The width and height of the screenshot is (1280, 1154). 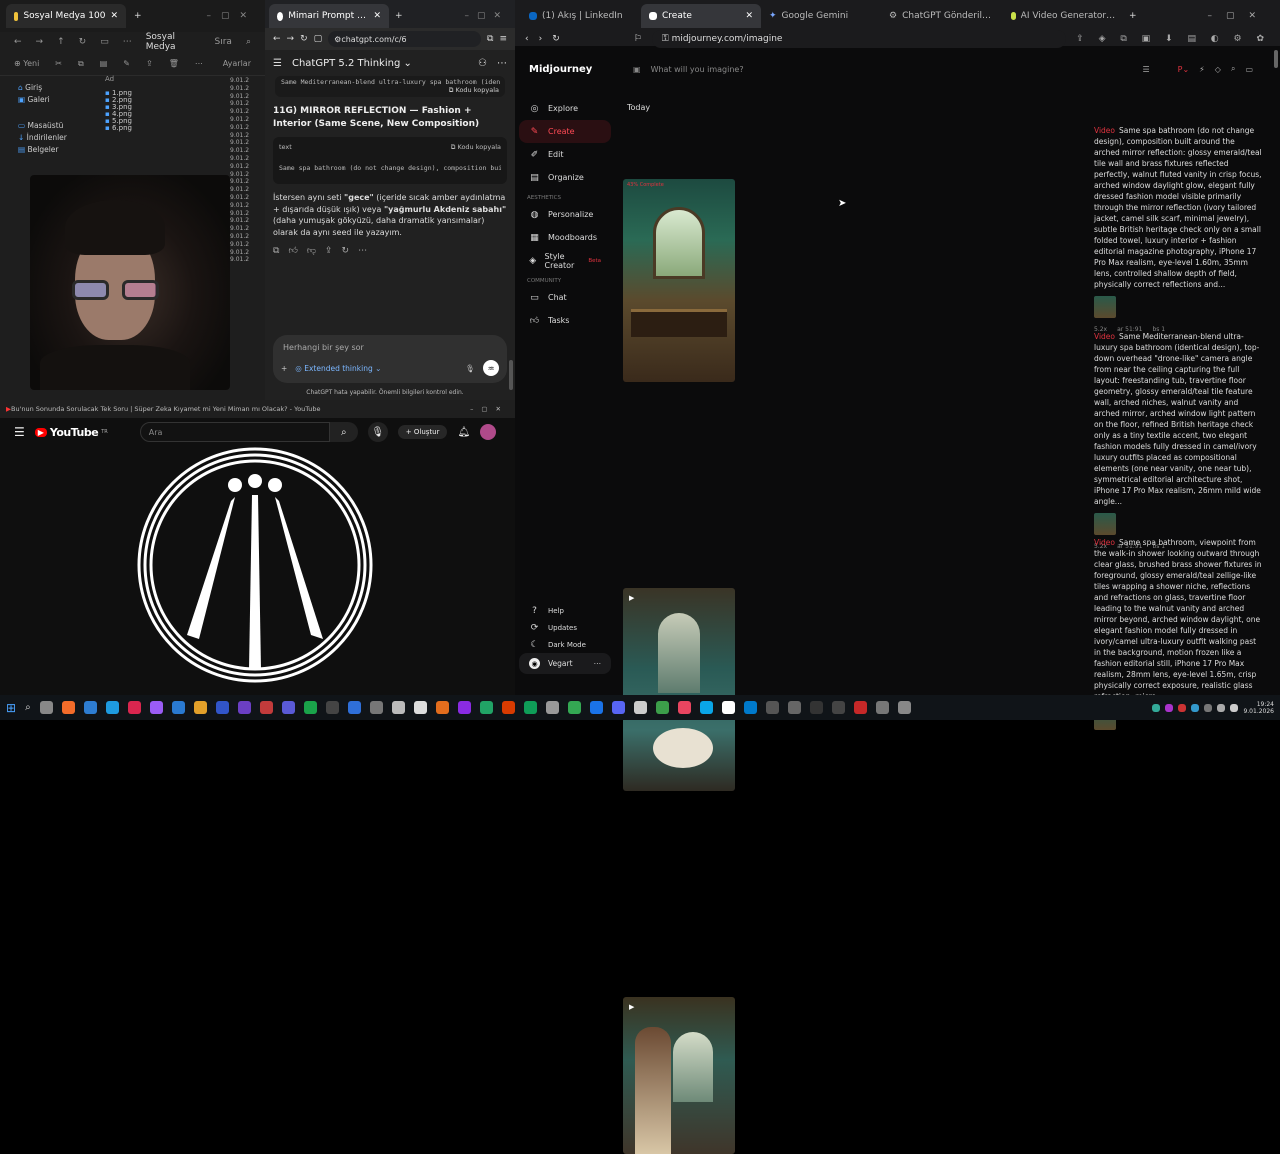 I want to click on sort-label: Sıra, so click(x=223, y=42).